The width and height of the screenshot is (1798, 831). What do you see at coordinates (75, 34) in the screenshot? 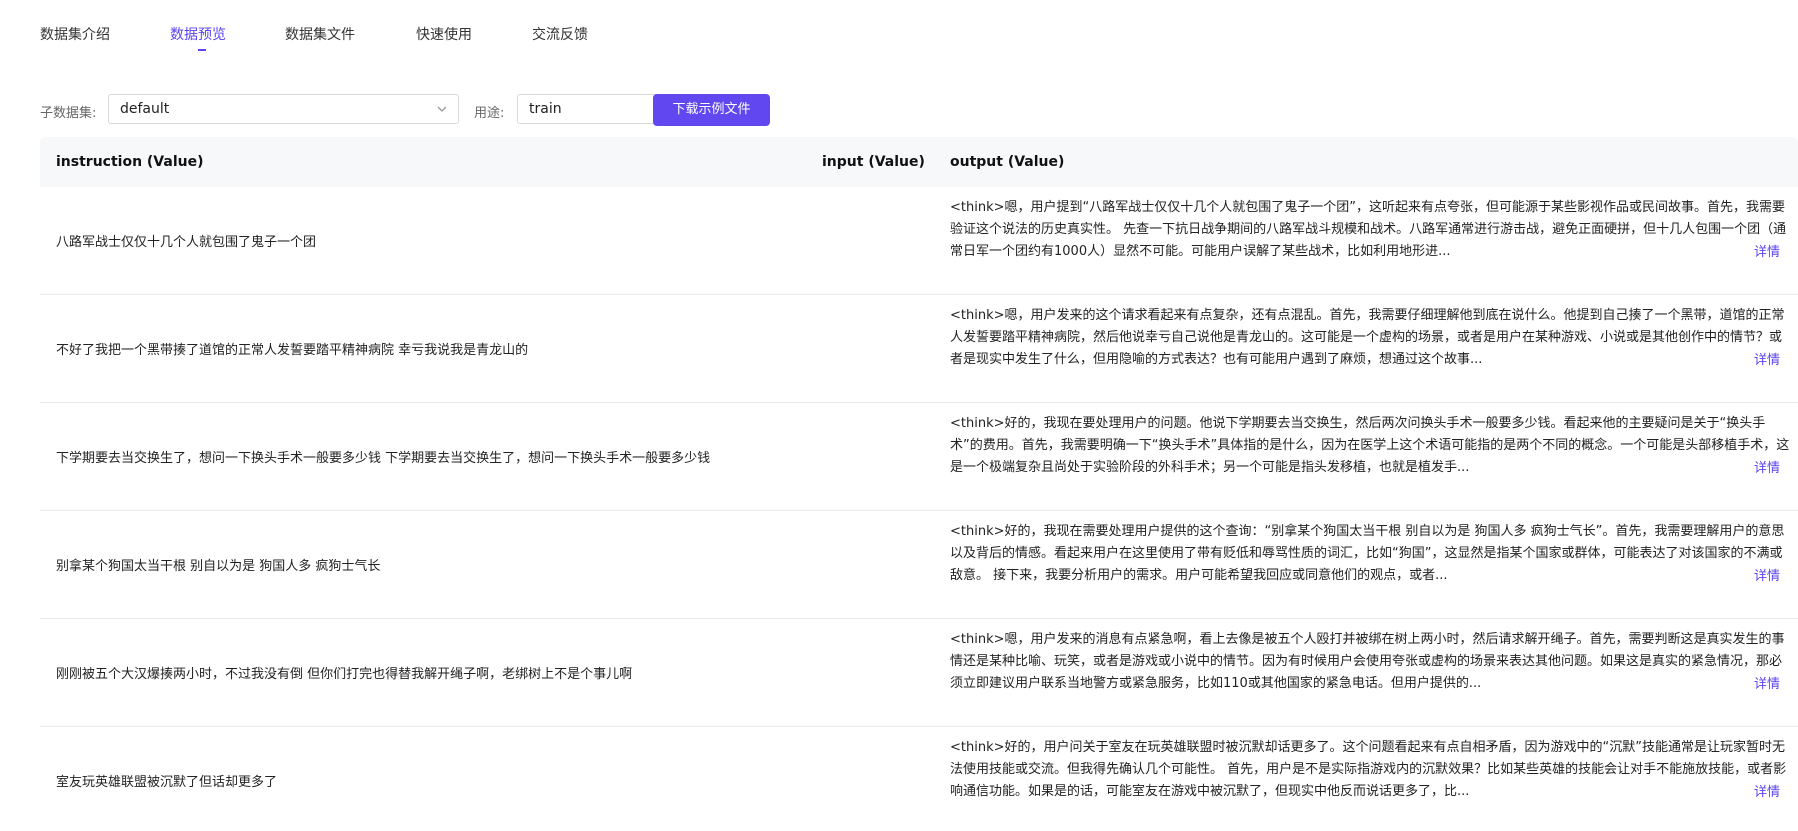
I see `tab-dataset-intro: 数据集介绍` at bounding box center [75, 34].